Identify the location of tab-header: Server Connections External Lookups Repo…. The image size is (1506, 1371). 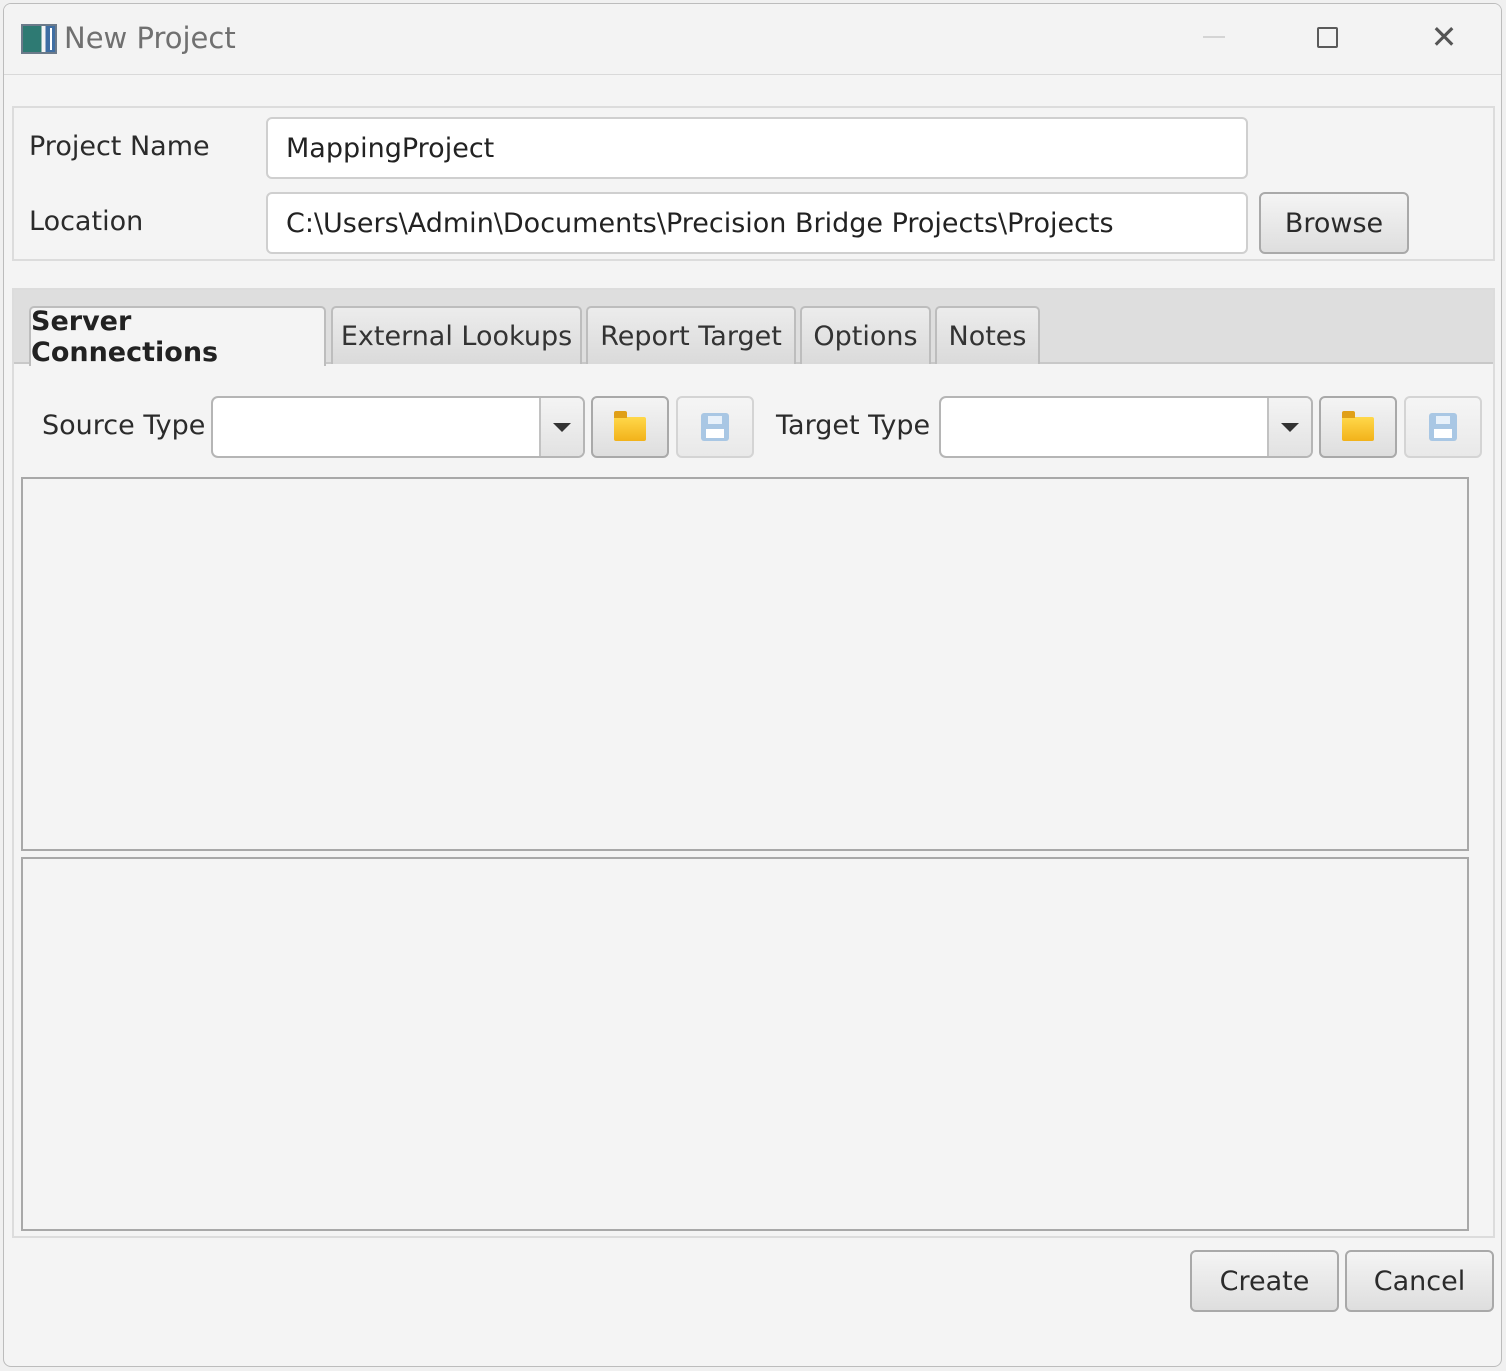
(753, 329).